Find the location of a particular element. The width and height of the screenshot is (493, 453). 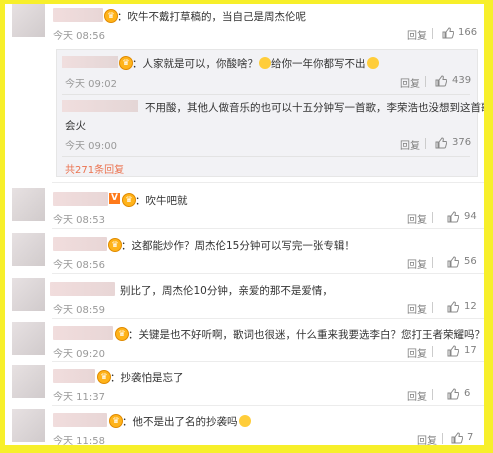

like-count: 6 is located at coordinates (467, 393).